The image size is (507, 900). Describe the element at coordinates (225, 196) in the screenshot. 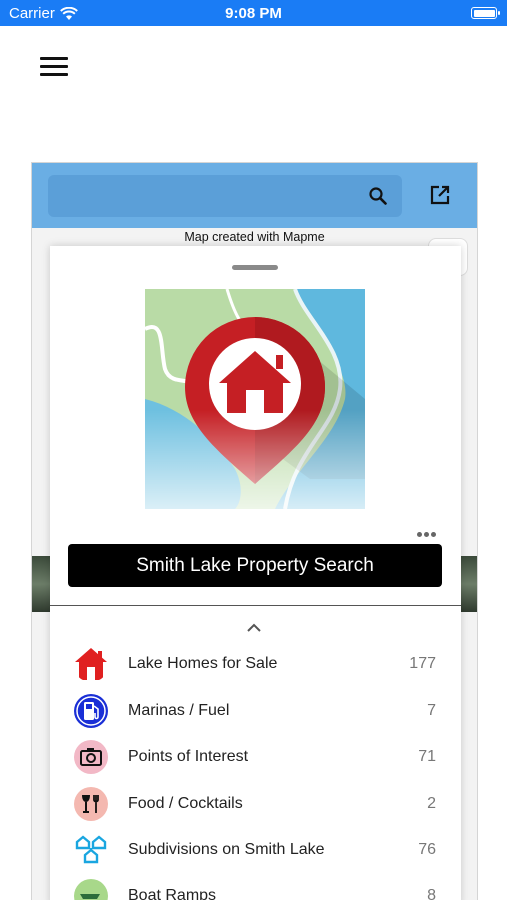

I see `map-search-input` at that location.